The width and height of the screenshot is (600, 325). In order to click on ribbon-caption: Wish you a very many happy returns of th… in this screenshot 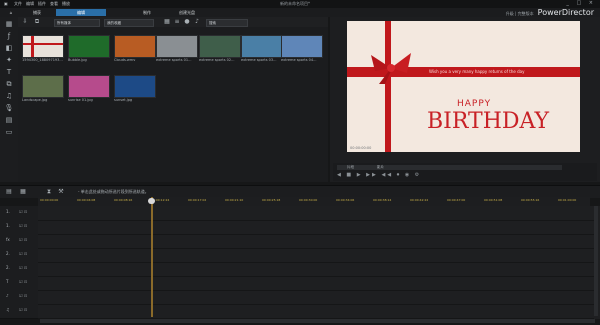, I will do `click(477, 71)`.